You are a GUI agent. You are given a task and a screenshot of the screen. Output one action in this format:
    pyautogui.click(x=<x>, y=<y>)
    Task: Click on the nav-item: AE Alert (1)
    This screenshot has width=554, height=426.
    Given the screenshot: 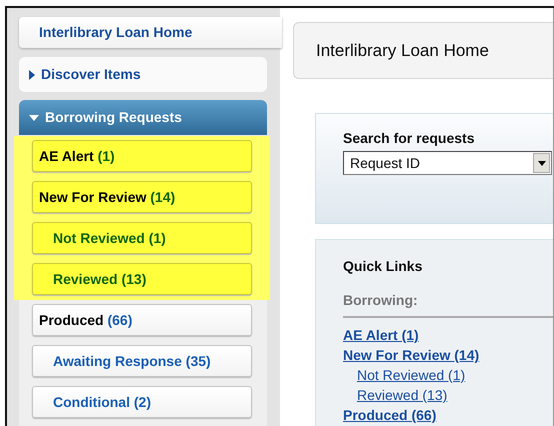 What is the action you would take?
    pyautogui.click(x=142, y=156)
    